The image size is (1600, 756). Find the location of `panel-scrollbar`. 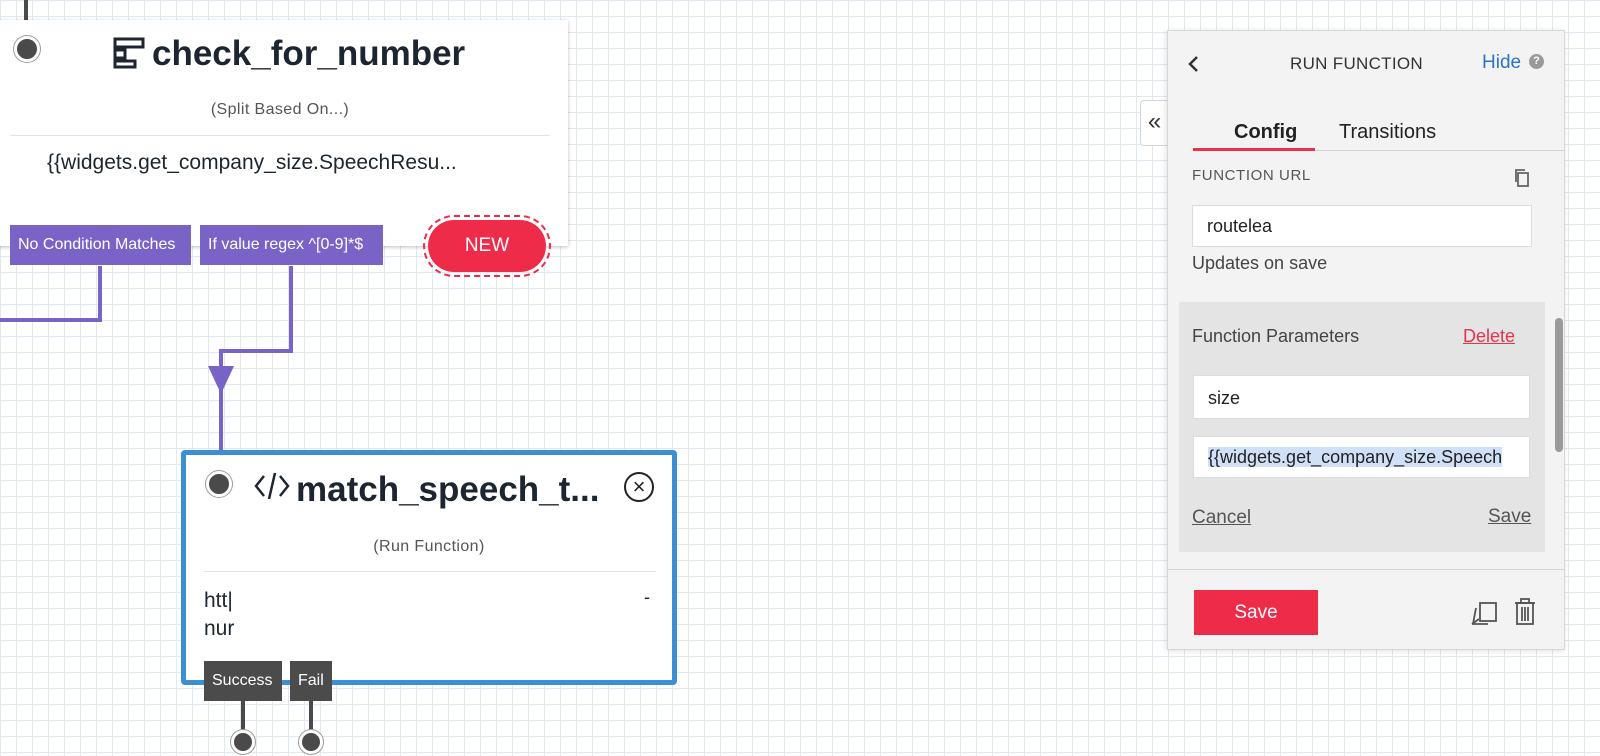

panel-scrollbar is located at coordinates (1559, 385).